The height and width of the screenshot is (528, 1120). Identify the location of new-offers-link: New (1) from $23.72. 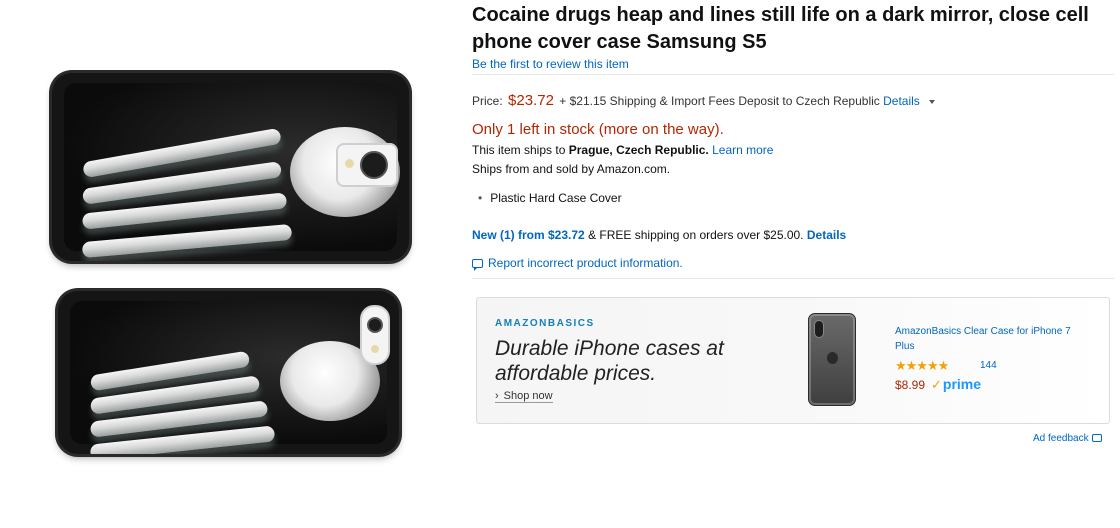
(528, 235).